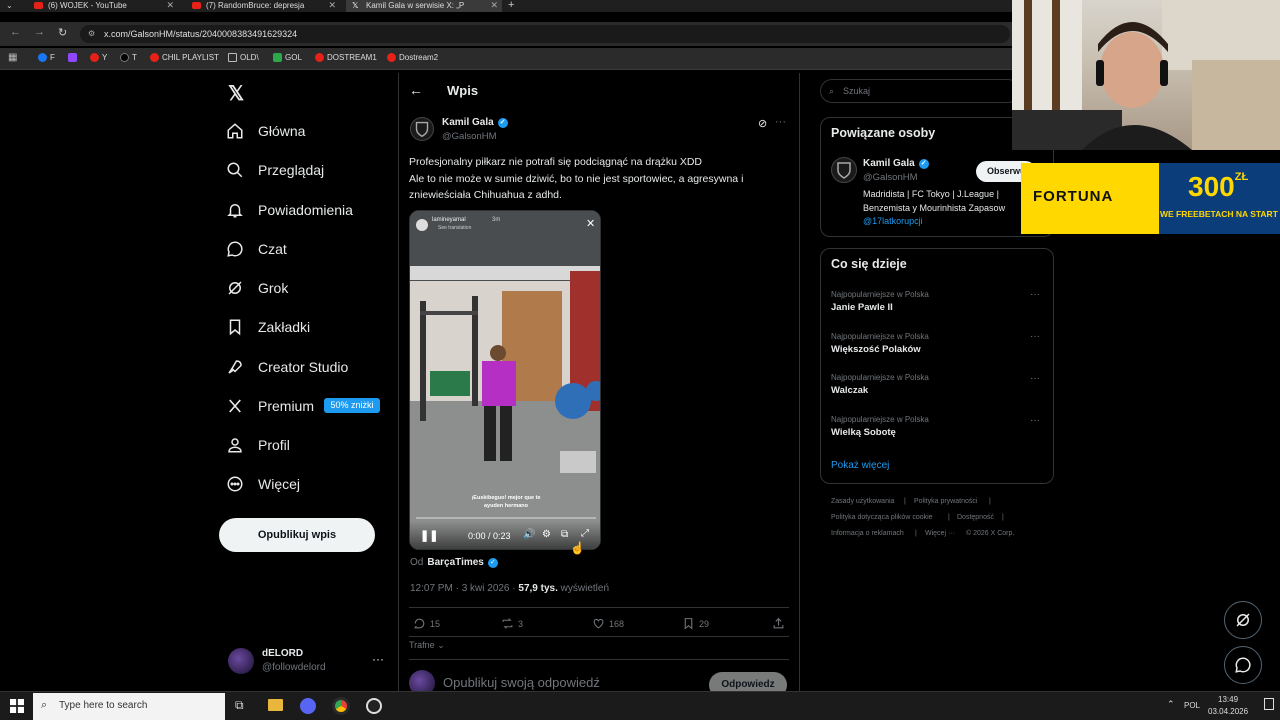 The image size is (1280, 720). I want to click on fullscreen-icon: ⤢, so click(585, 533).